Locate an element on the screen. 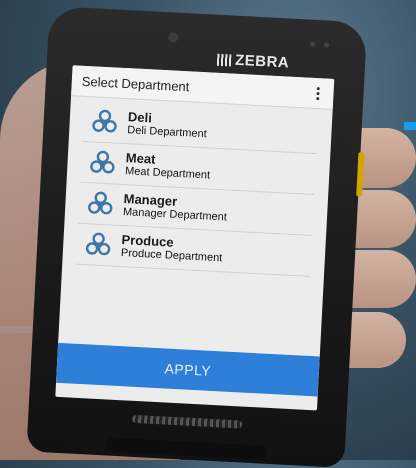 This screenshot has width=416, height=468. charging-connector is located at coordinates (187, 448).